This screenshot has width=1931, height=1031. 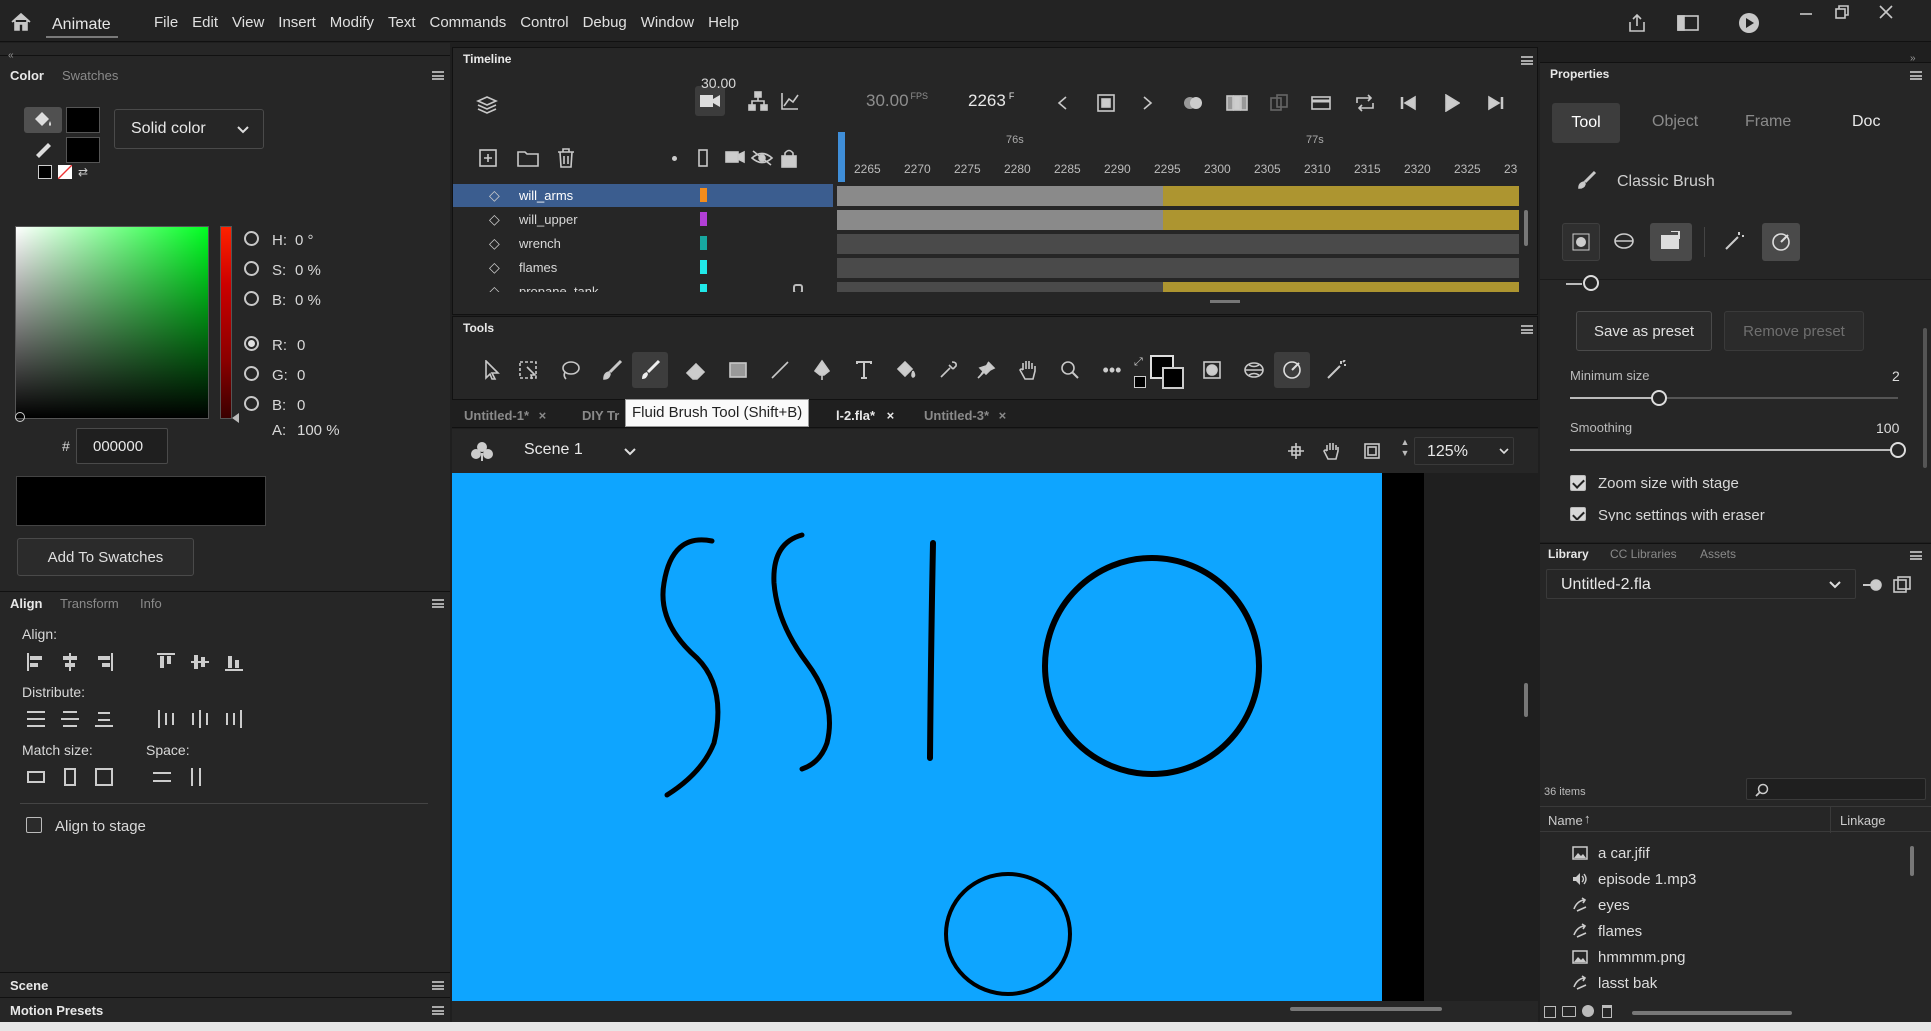 What do you see at coordinates (1408, 103) in the screenshot?
I see `step-back-icon` at bounding box center [1408, 103].